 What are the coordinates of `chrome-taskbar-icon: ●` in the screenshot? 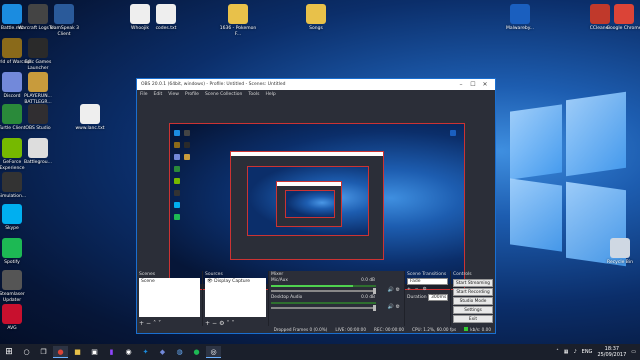 It's located at (60, 352).